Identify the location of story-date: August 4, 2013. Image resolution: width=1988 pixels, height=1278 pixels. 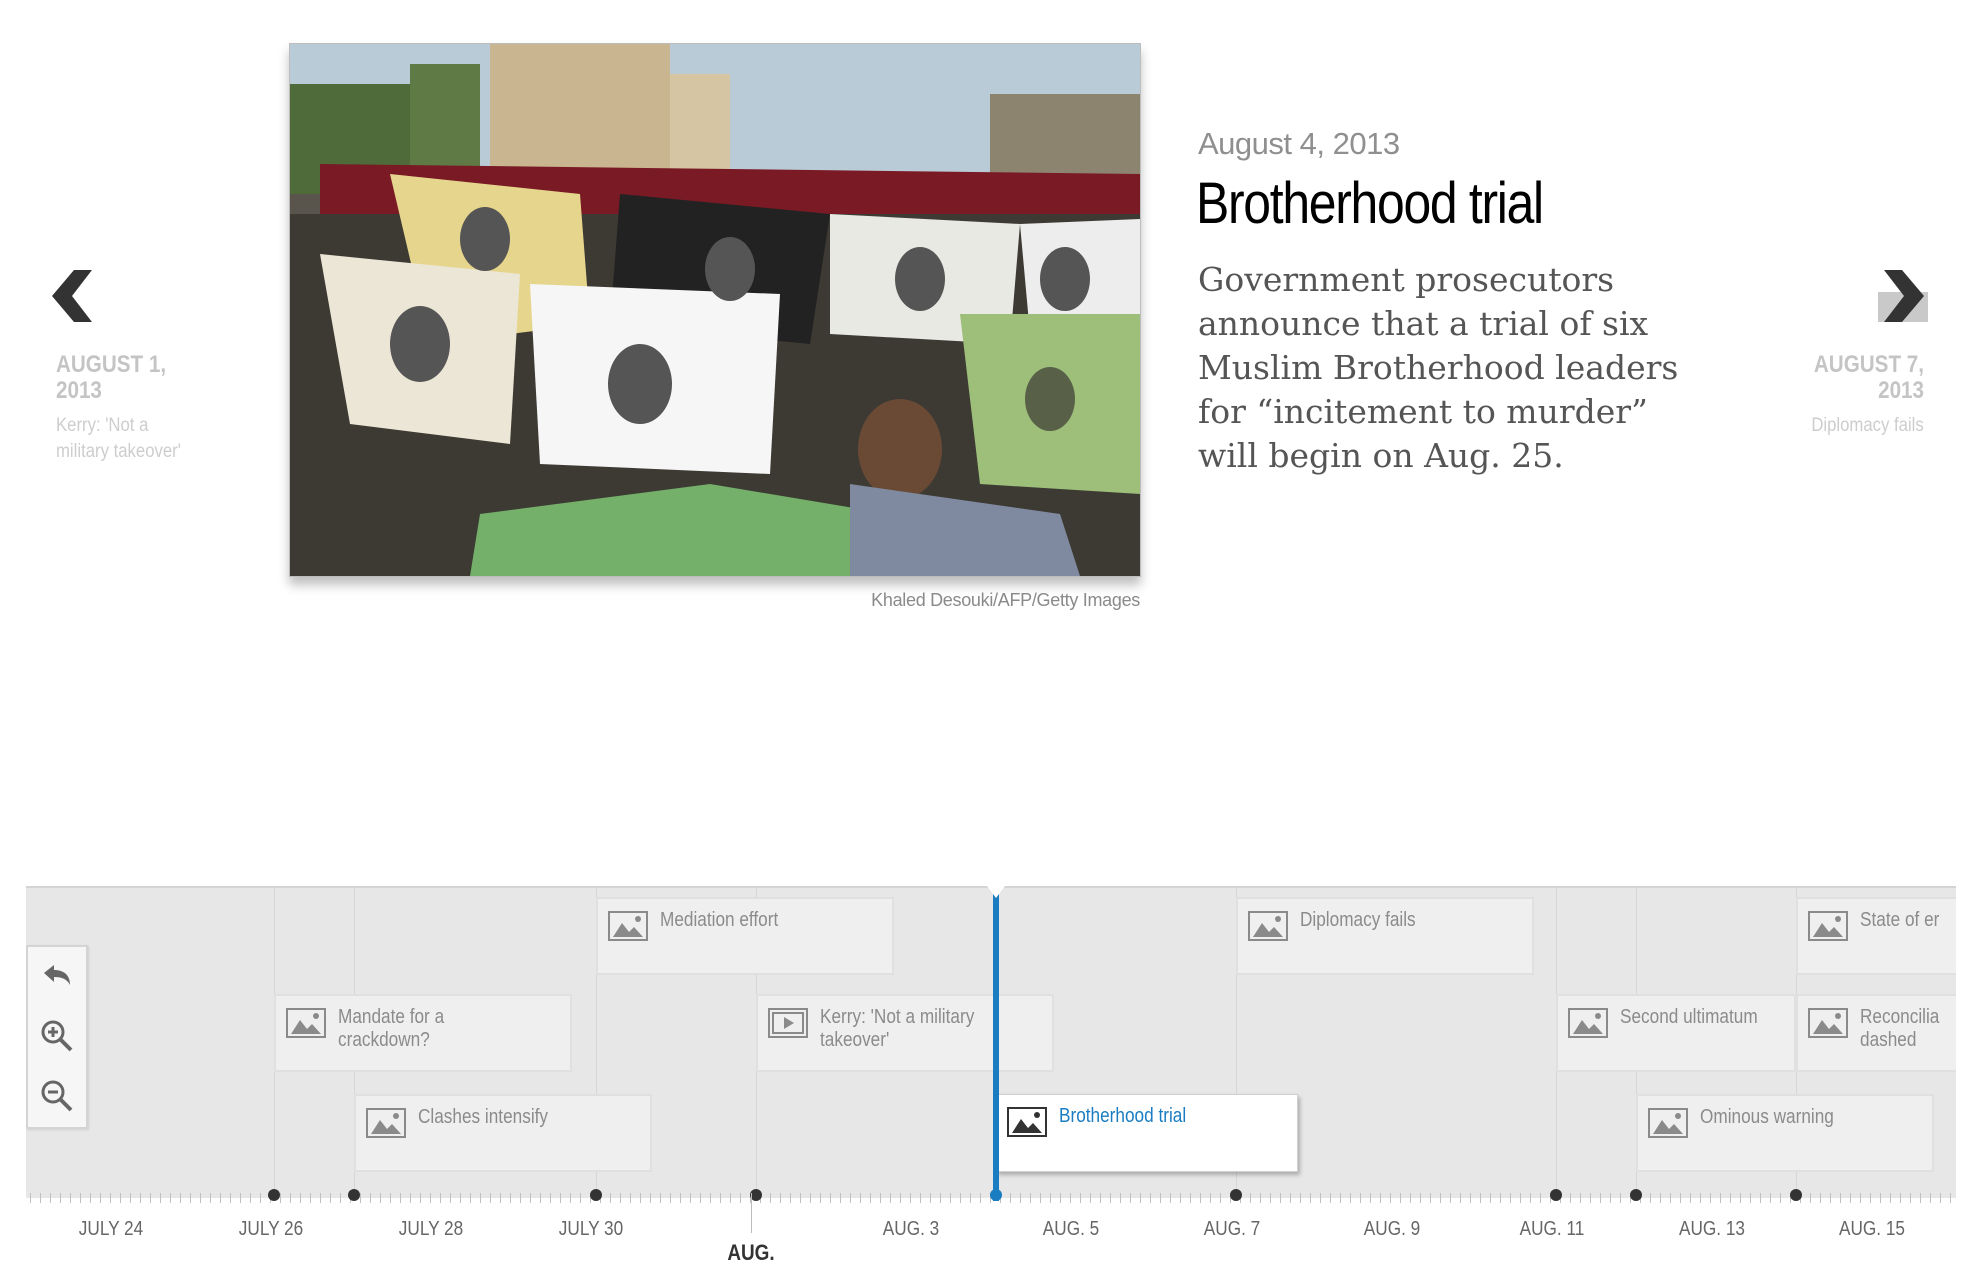
(1299, 143).